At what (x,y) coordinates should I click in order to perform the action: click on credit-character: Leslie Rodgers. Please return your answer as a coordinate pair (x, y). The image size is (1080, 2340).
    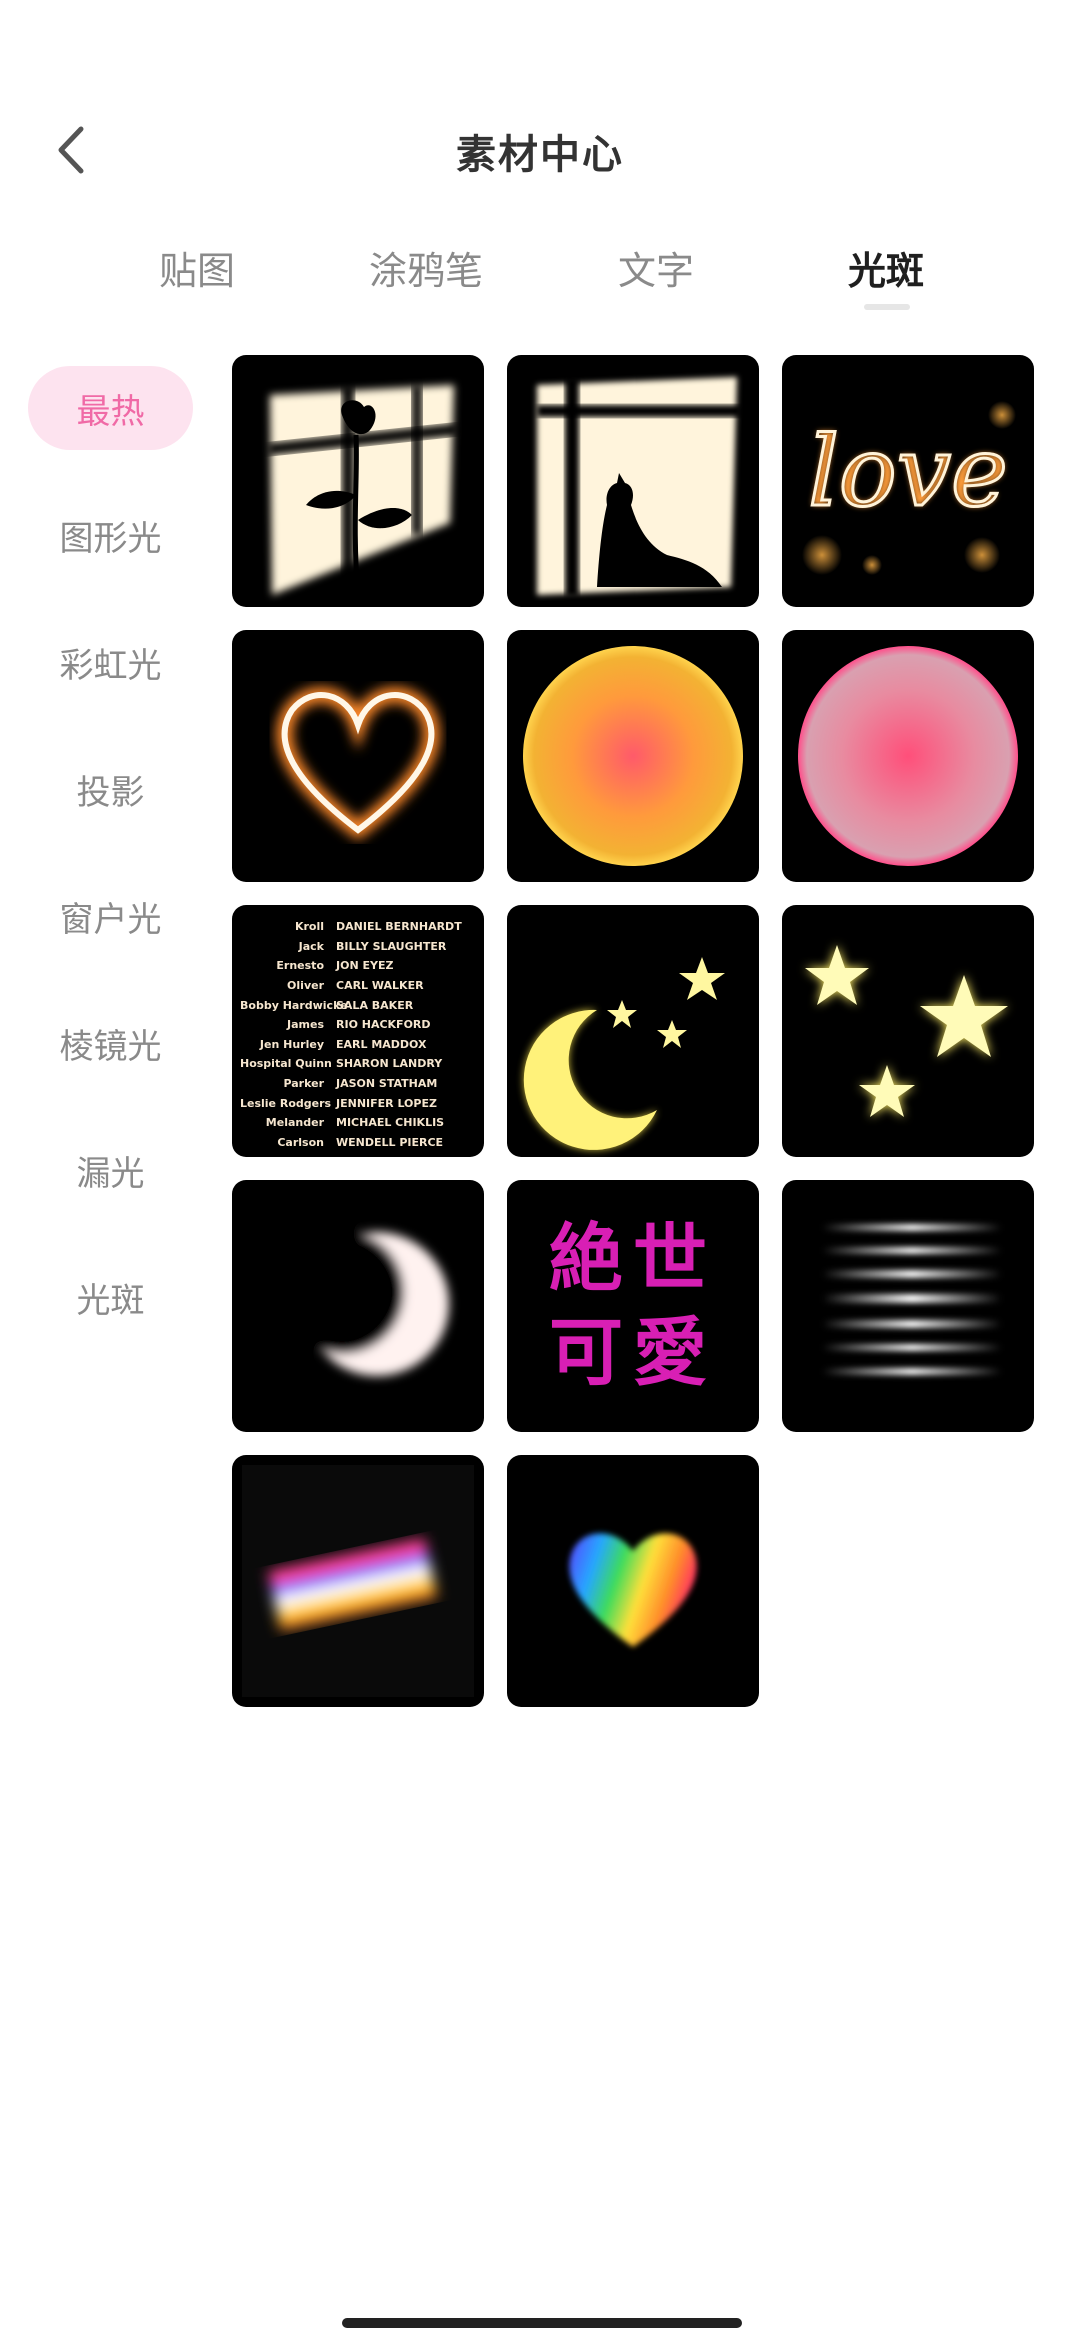
    Looking at the image, I should click on (286, 1103).